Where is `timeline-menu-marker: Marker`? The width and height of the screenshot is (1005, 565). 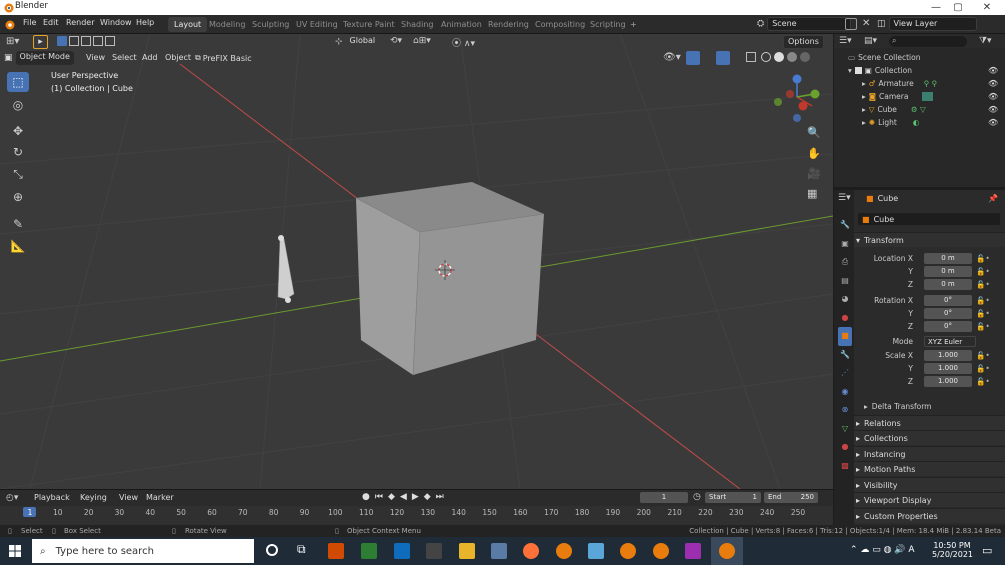
timeline-menu-marker: Marker is located at coordinates (160, 497).